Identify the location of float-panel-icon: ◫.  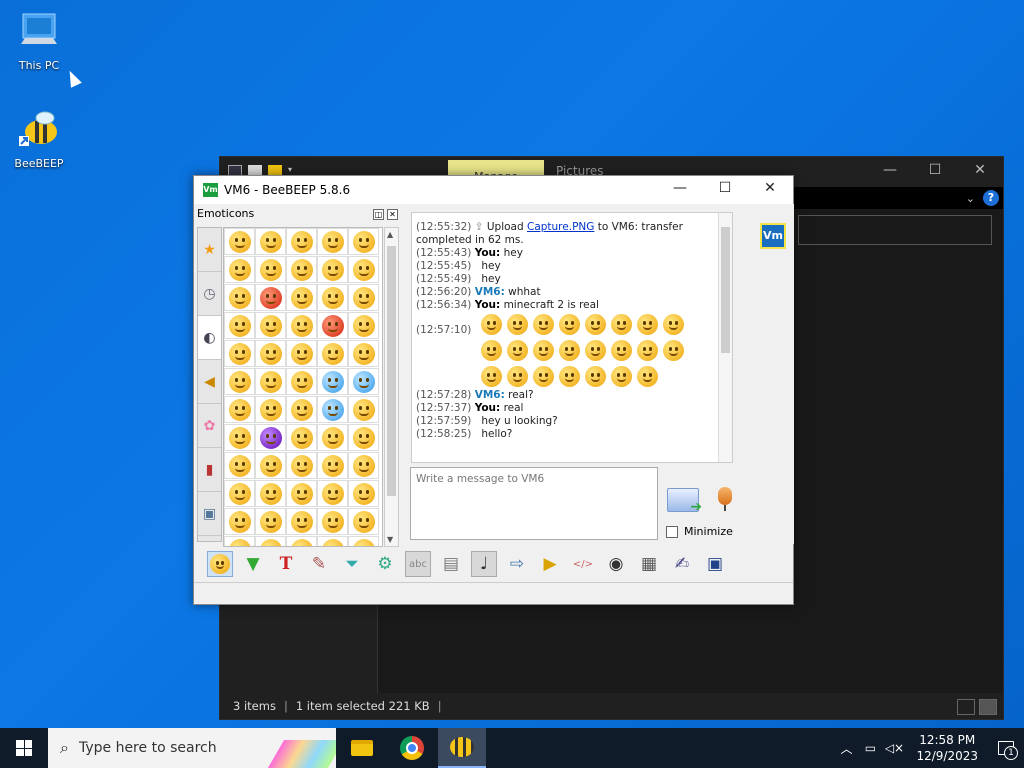
(378, 214).